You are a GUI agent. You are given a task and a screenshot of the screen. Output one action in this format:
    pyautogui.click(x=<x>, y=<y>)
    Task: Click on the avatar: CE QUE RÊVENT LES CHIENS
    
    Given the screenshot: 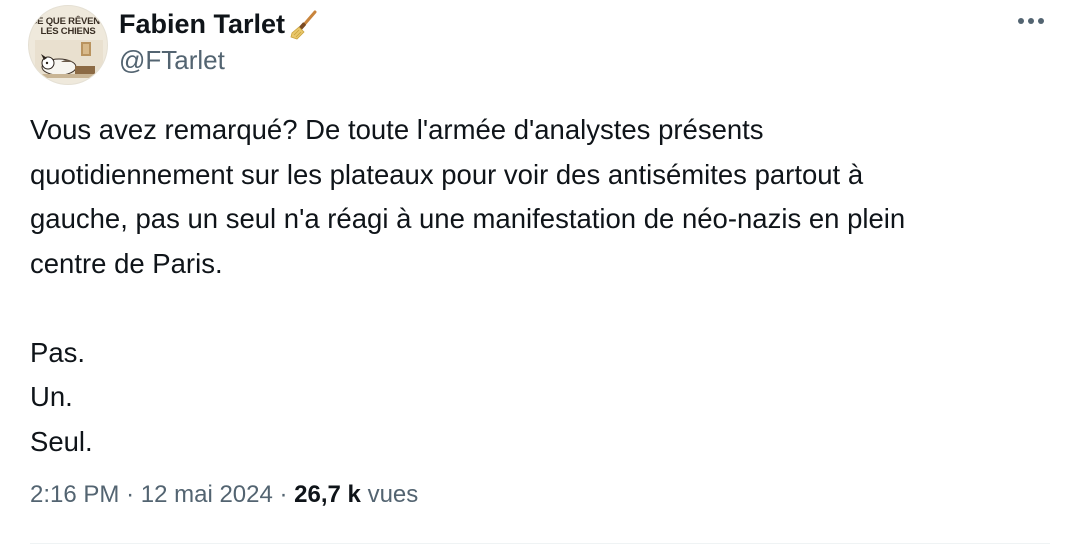 What is the action you would take?
    pyautogui.click(x=68, y=45)
    